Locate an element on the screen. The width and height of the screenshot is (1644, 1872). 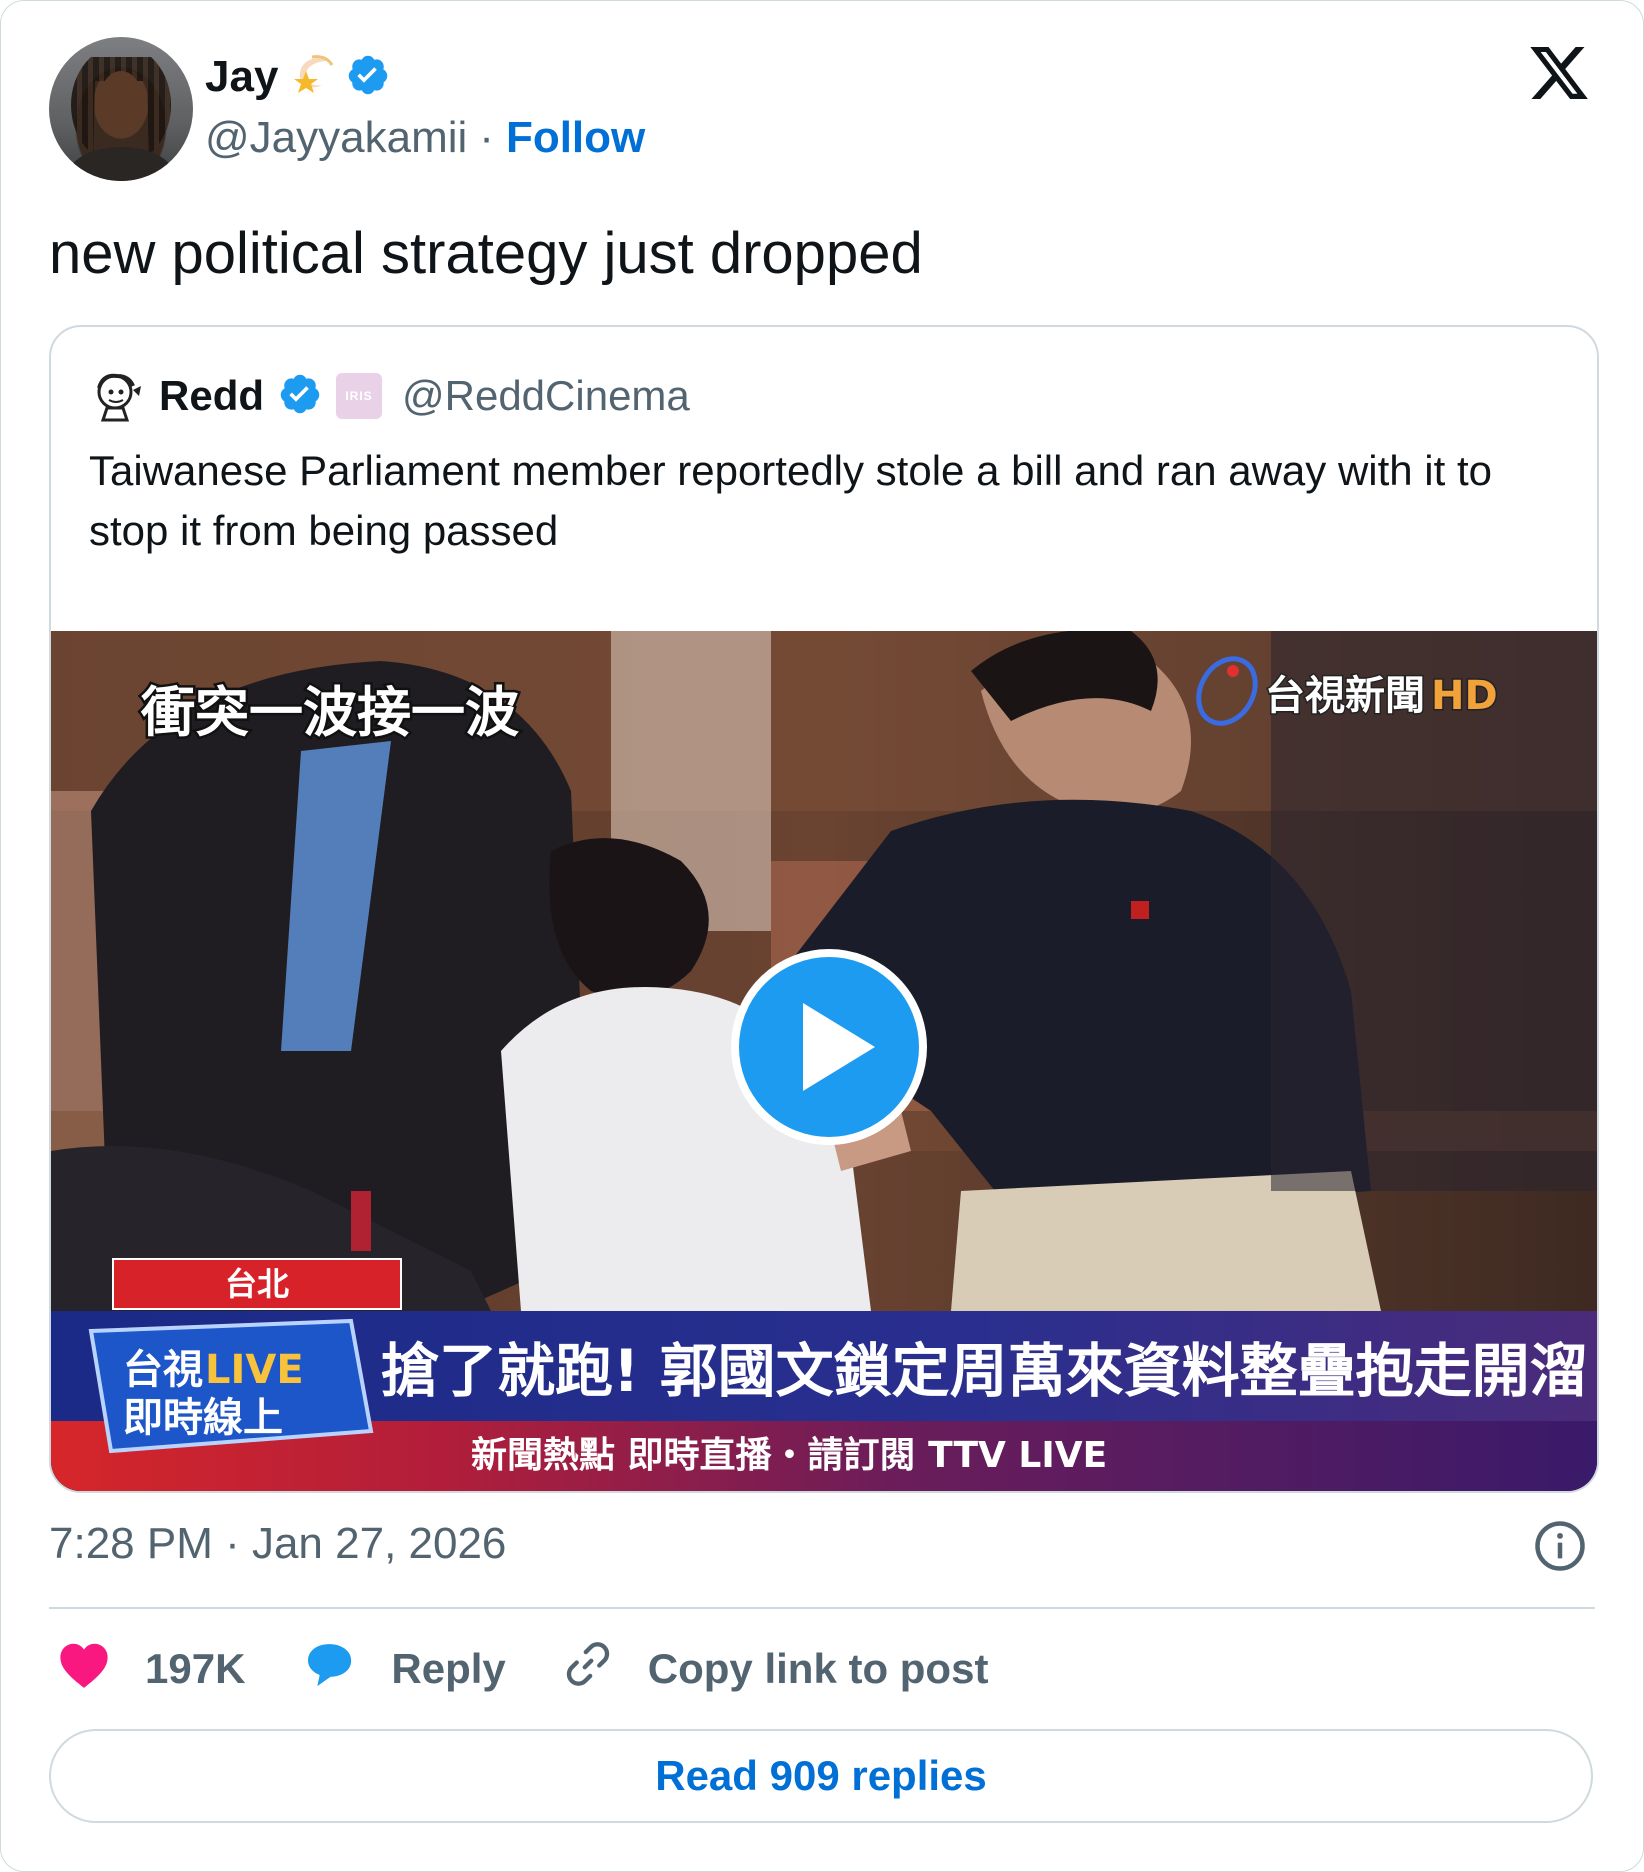
like-button: 197K is located at coordinates (151, 1669).